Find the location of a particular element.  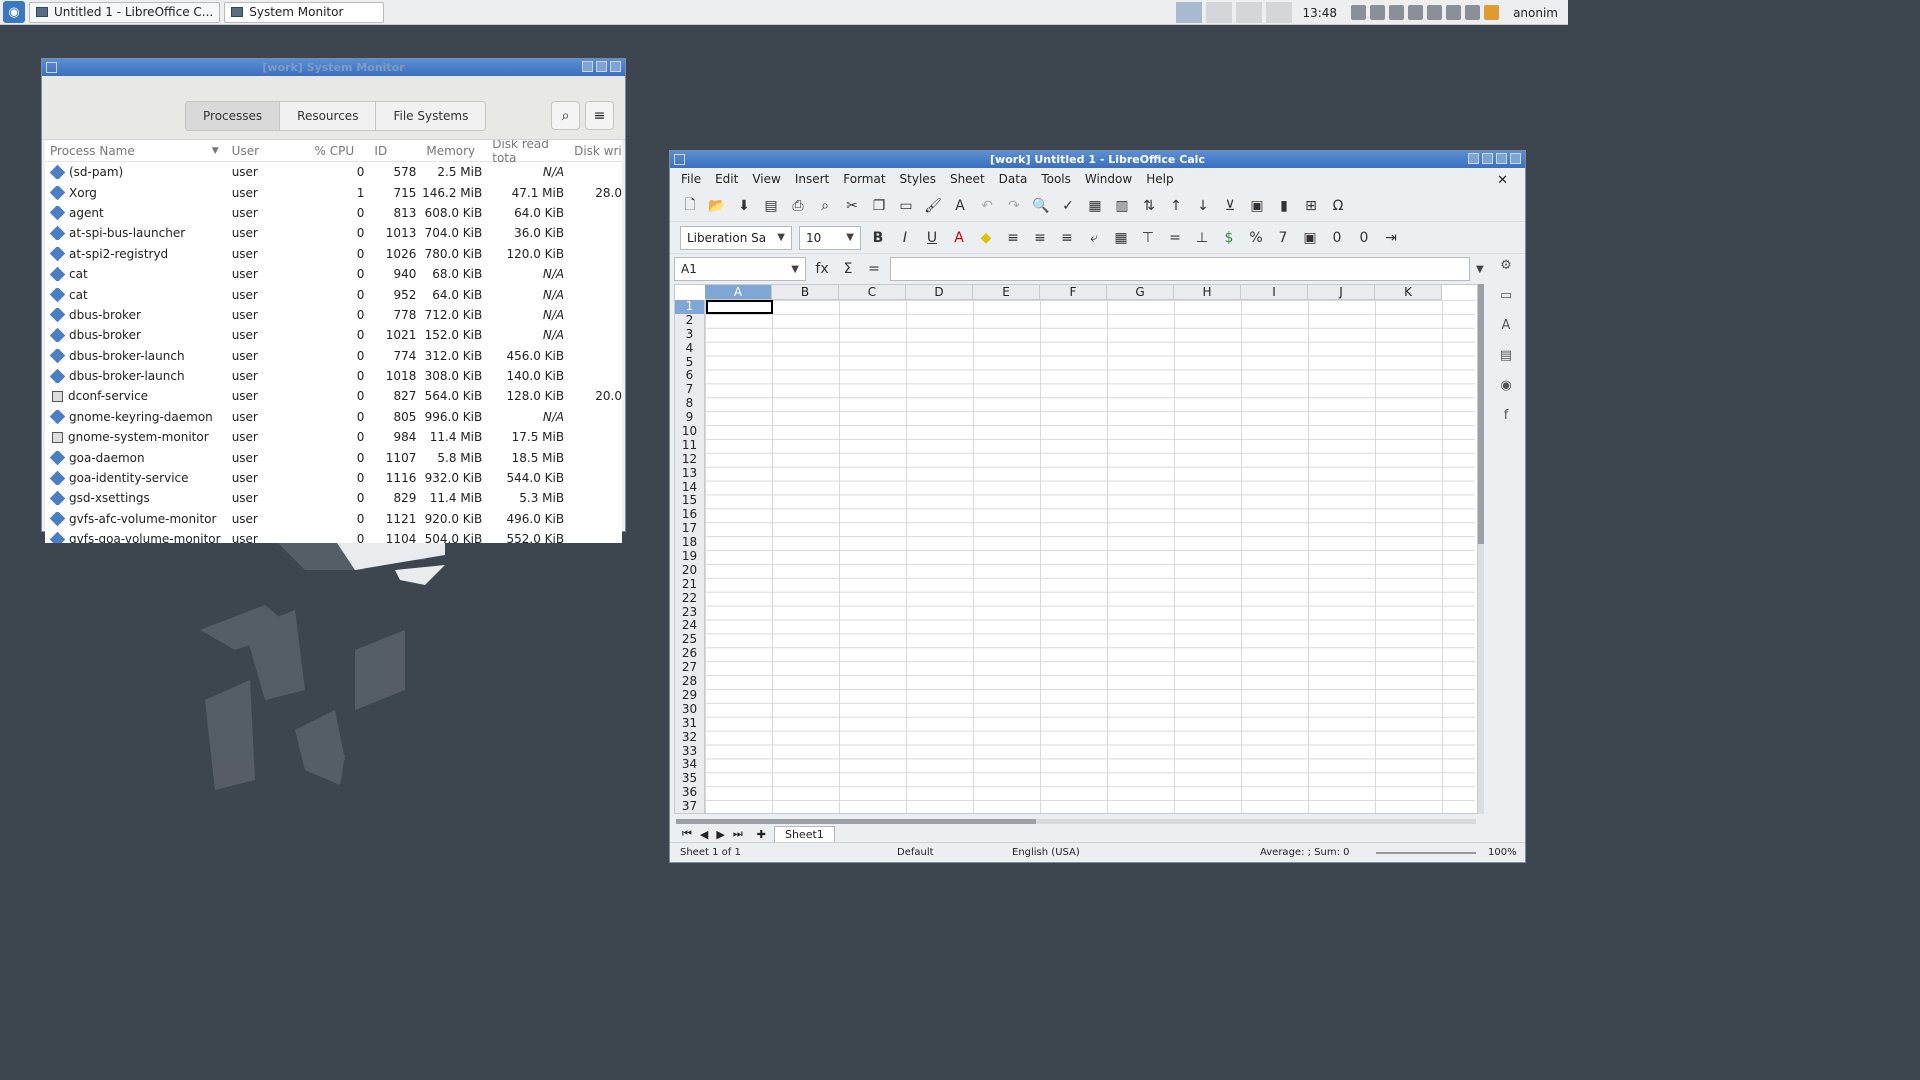

column-header-f: F is located at coordinates (1073, 292).